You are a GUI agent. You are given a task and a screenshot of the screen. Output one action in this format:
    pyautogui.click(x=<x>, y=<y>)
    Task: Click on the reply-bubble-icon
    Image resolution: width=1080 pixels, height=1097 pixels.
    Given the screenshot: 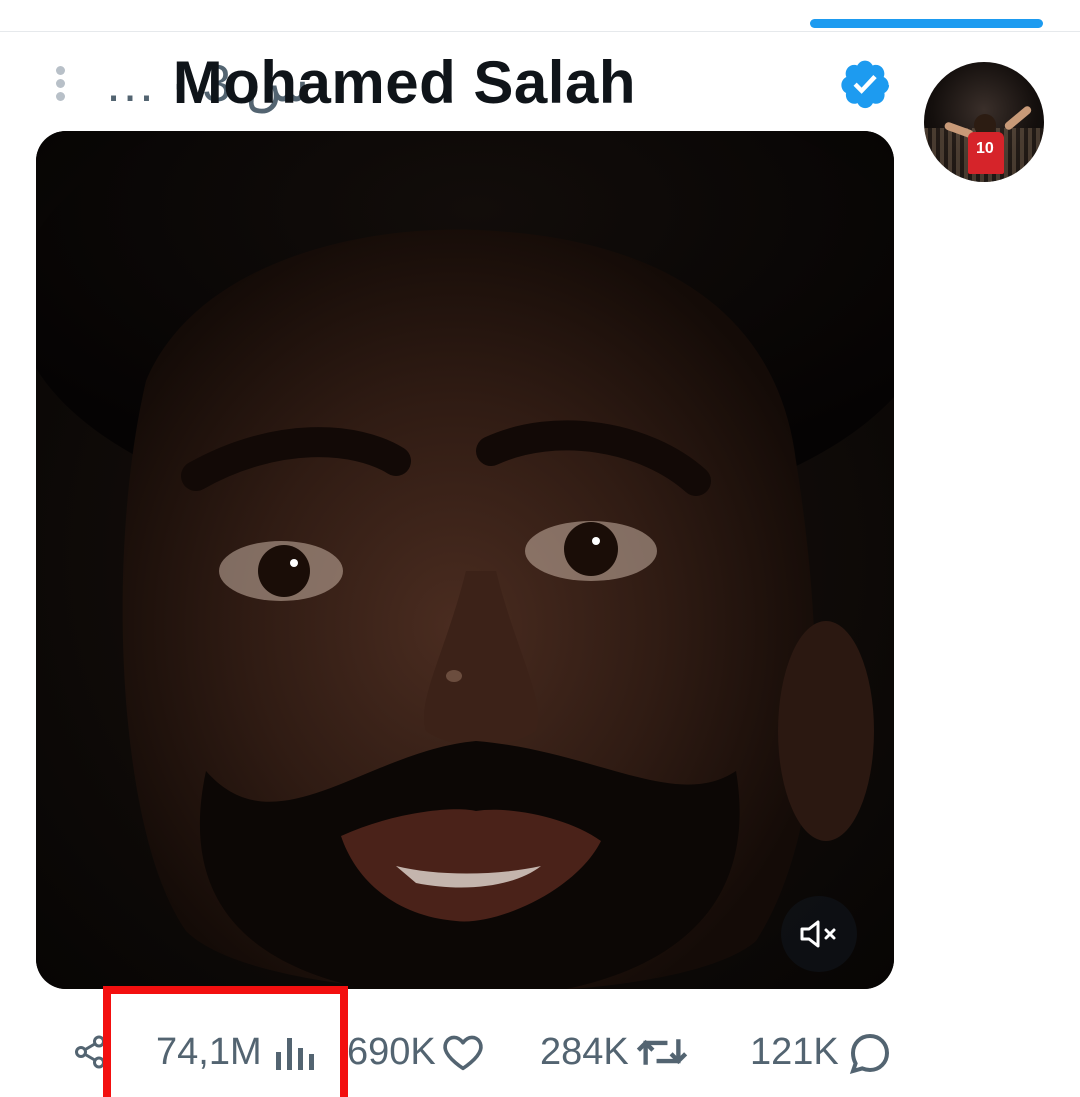 What is the action you would take?
    pyautogui.click(x=869, y=1053)
    